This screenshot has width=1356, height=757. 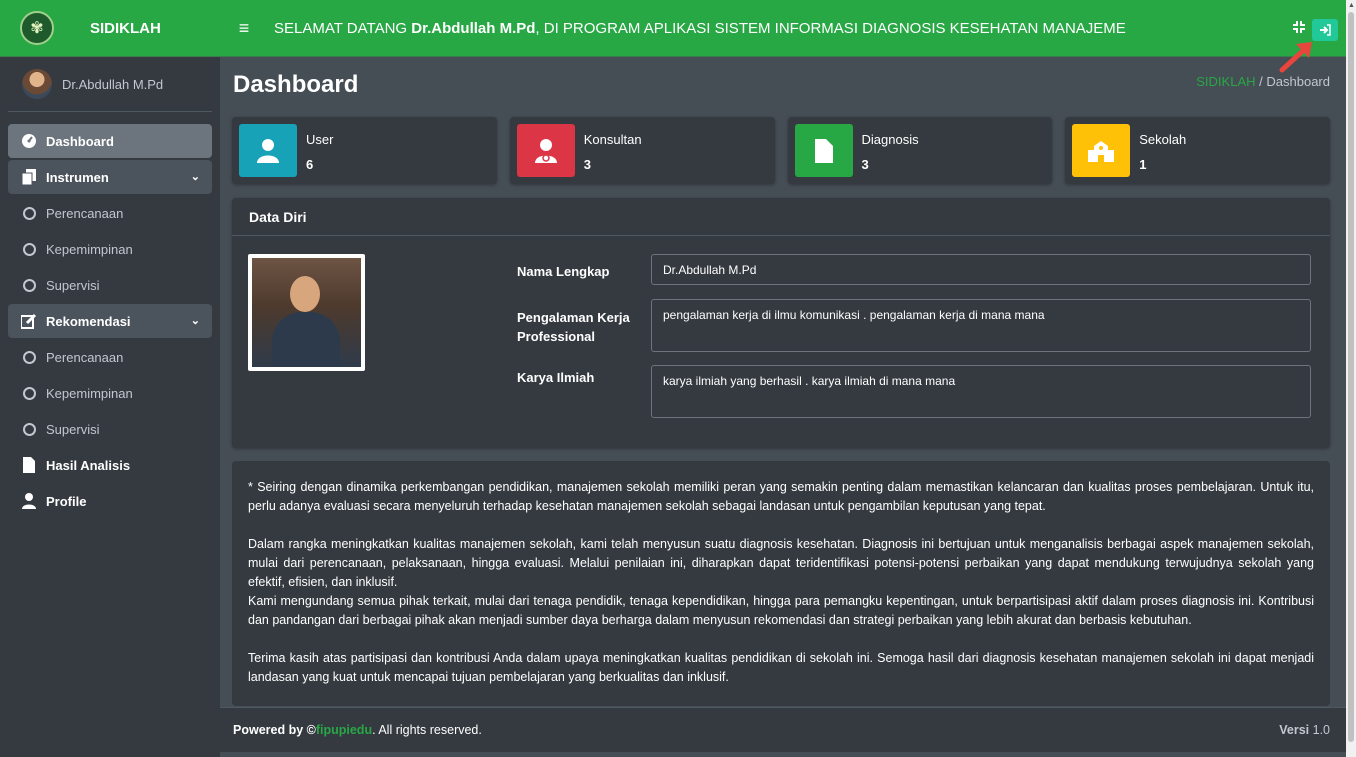 What do you see at coordinates (1319, 730) in the screenshot?
I see `version-value: 1.0` at bounding box center [1319, 730].